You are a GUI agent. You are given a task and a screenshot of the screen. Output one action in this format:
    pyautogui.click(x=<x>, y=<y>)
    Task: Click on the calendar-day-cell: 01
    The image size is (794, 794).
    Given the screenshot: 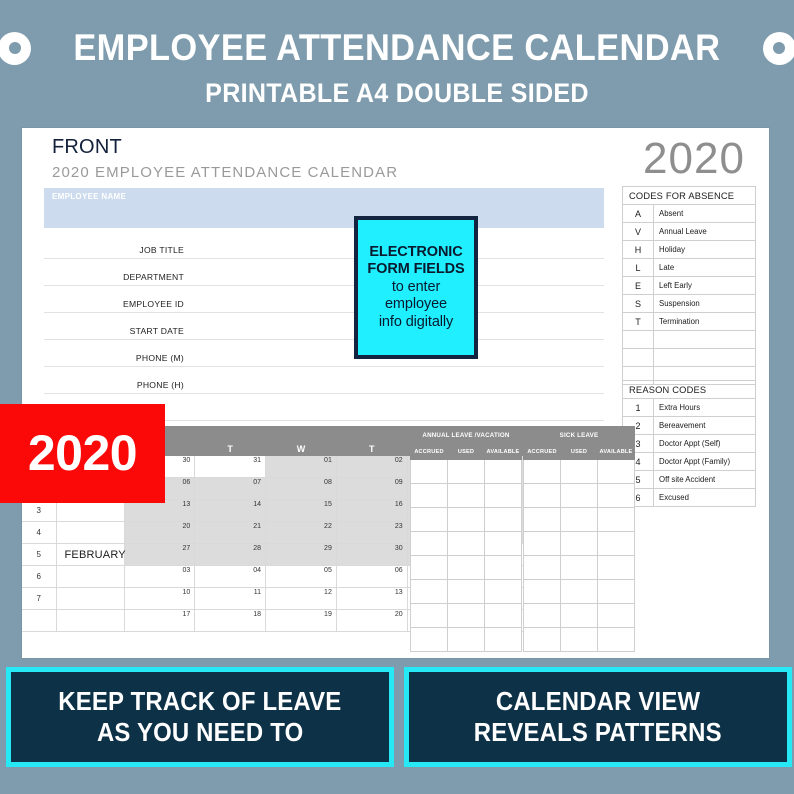 What is the action you would take?
    pyautogui.click(x=301, y=466)
    